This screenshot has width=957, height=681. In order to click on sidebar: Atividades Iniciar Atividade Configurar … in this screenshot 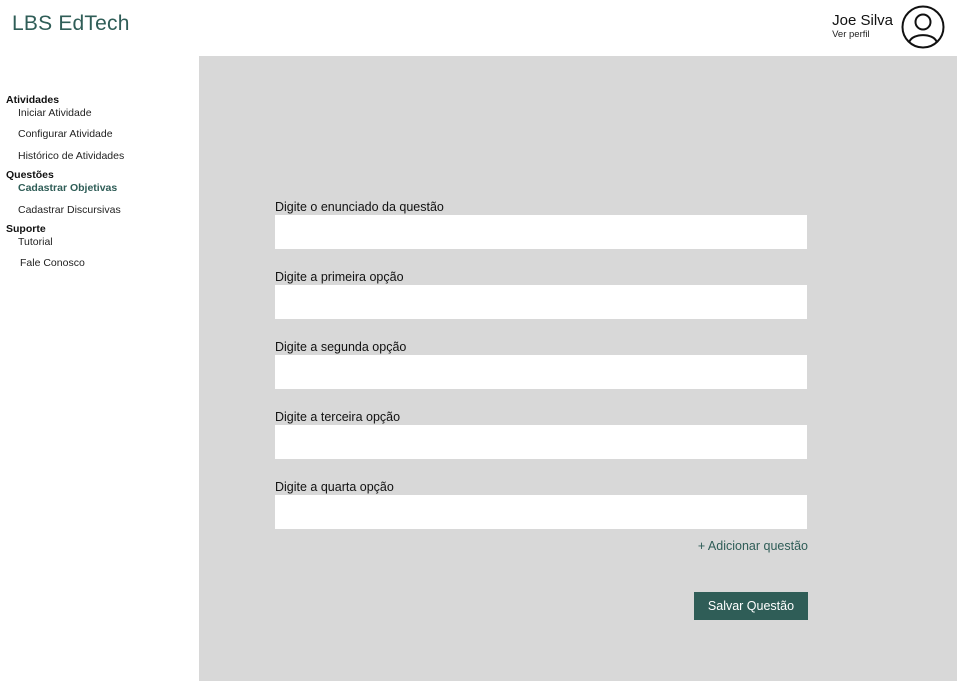, I will do `click(101, 186)`.